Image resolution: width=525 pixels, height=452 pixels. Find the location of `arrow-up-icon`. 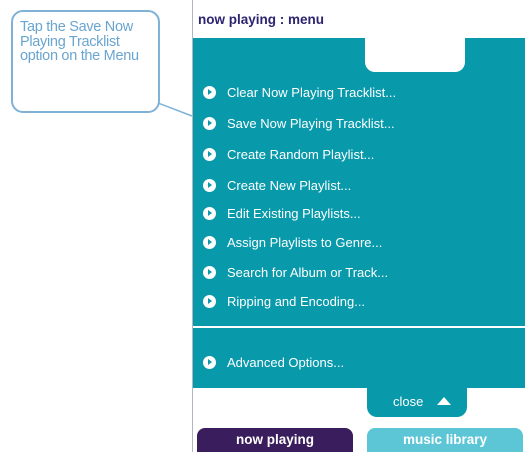

arrow-up-icon is located at coordinates (444, 401).